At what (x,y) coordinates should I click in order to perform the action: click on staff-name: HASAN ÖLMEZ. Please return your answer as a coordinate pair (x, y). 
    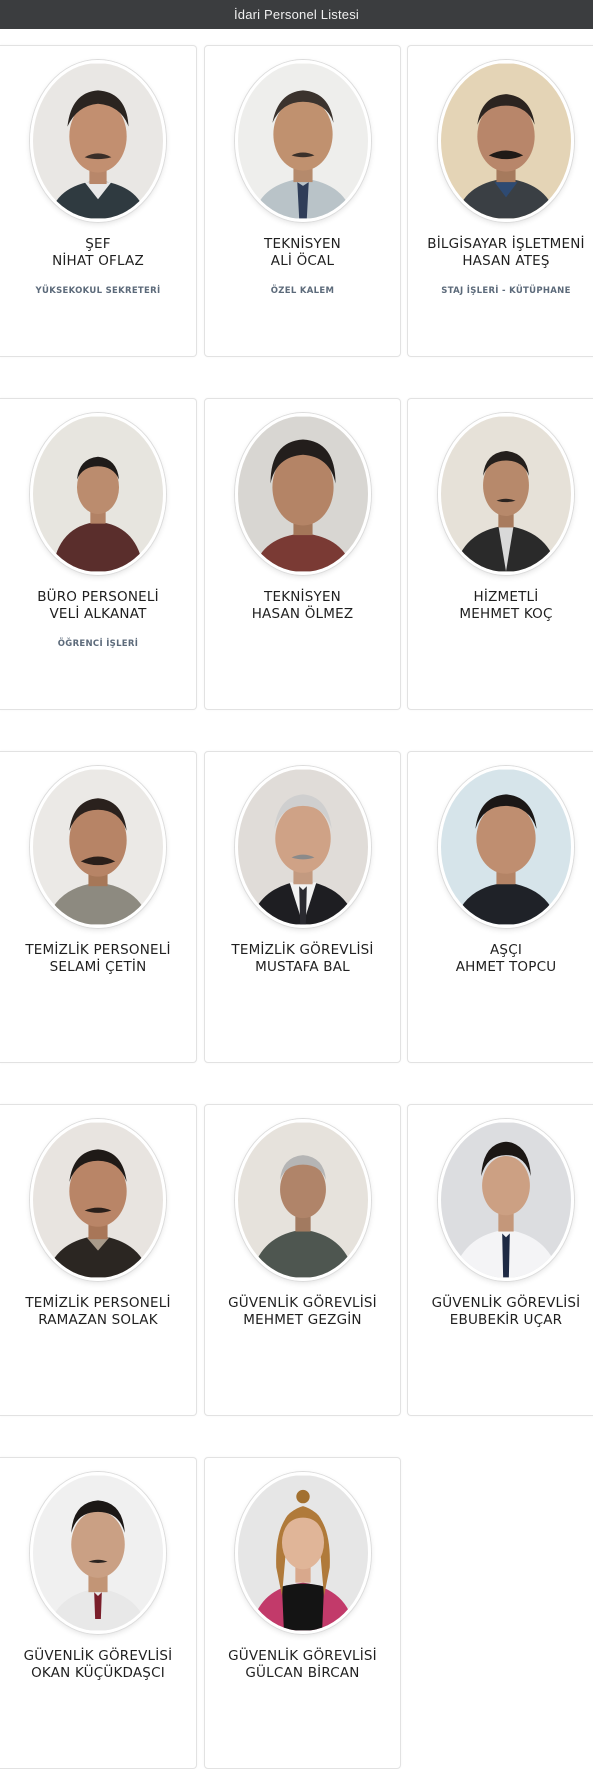
    Looking at the image, I should click on (302, 614).